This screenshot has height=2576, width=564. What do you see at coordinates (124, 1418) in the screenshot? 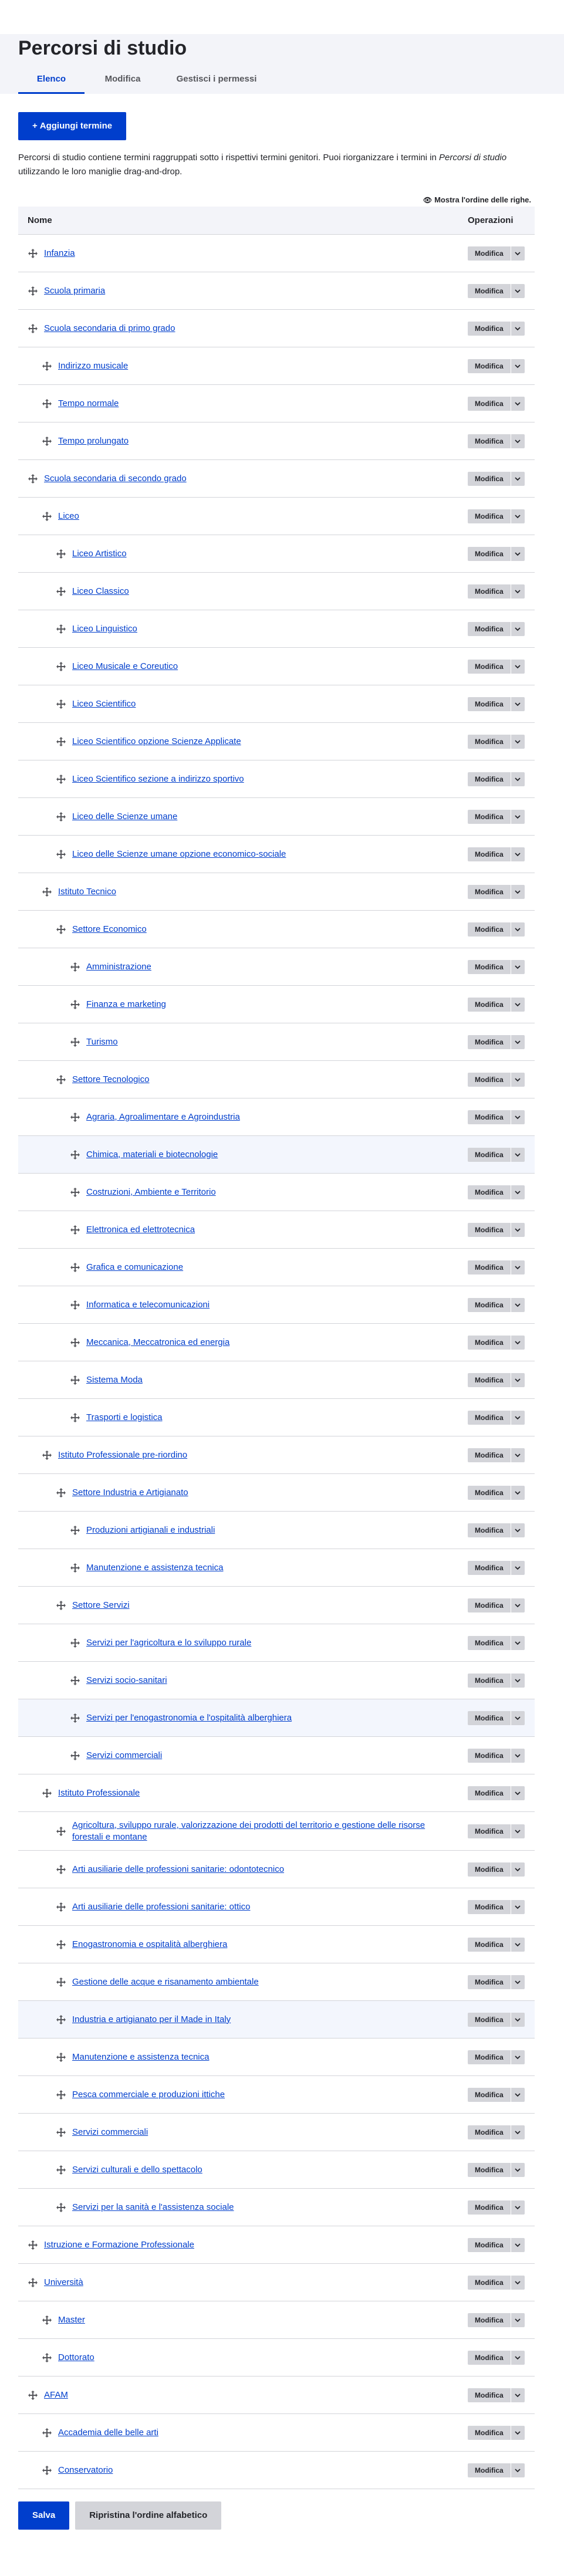
I see `term-link: Trasporti e logistica` at bounding box center [124, 1418].